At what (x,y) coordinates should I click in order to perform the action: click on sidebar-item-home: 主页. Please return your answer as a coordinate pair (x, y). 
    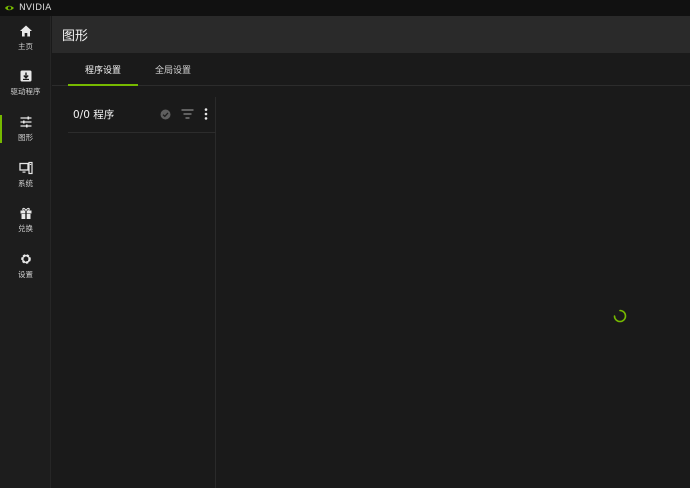
    Looking at the image, I should click on (25, 38).